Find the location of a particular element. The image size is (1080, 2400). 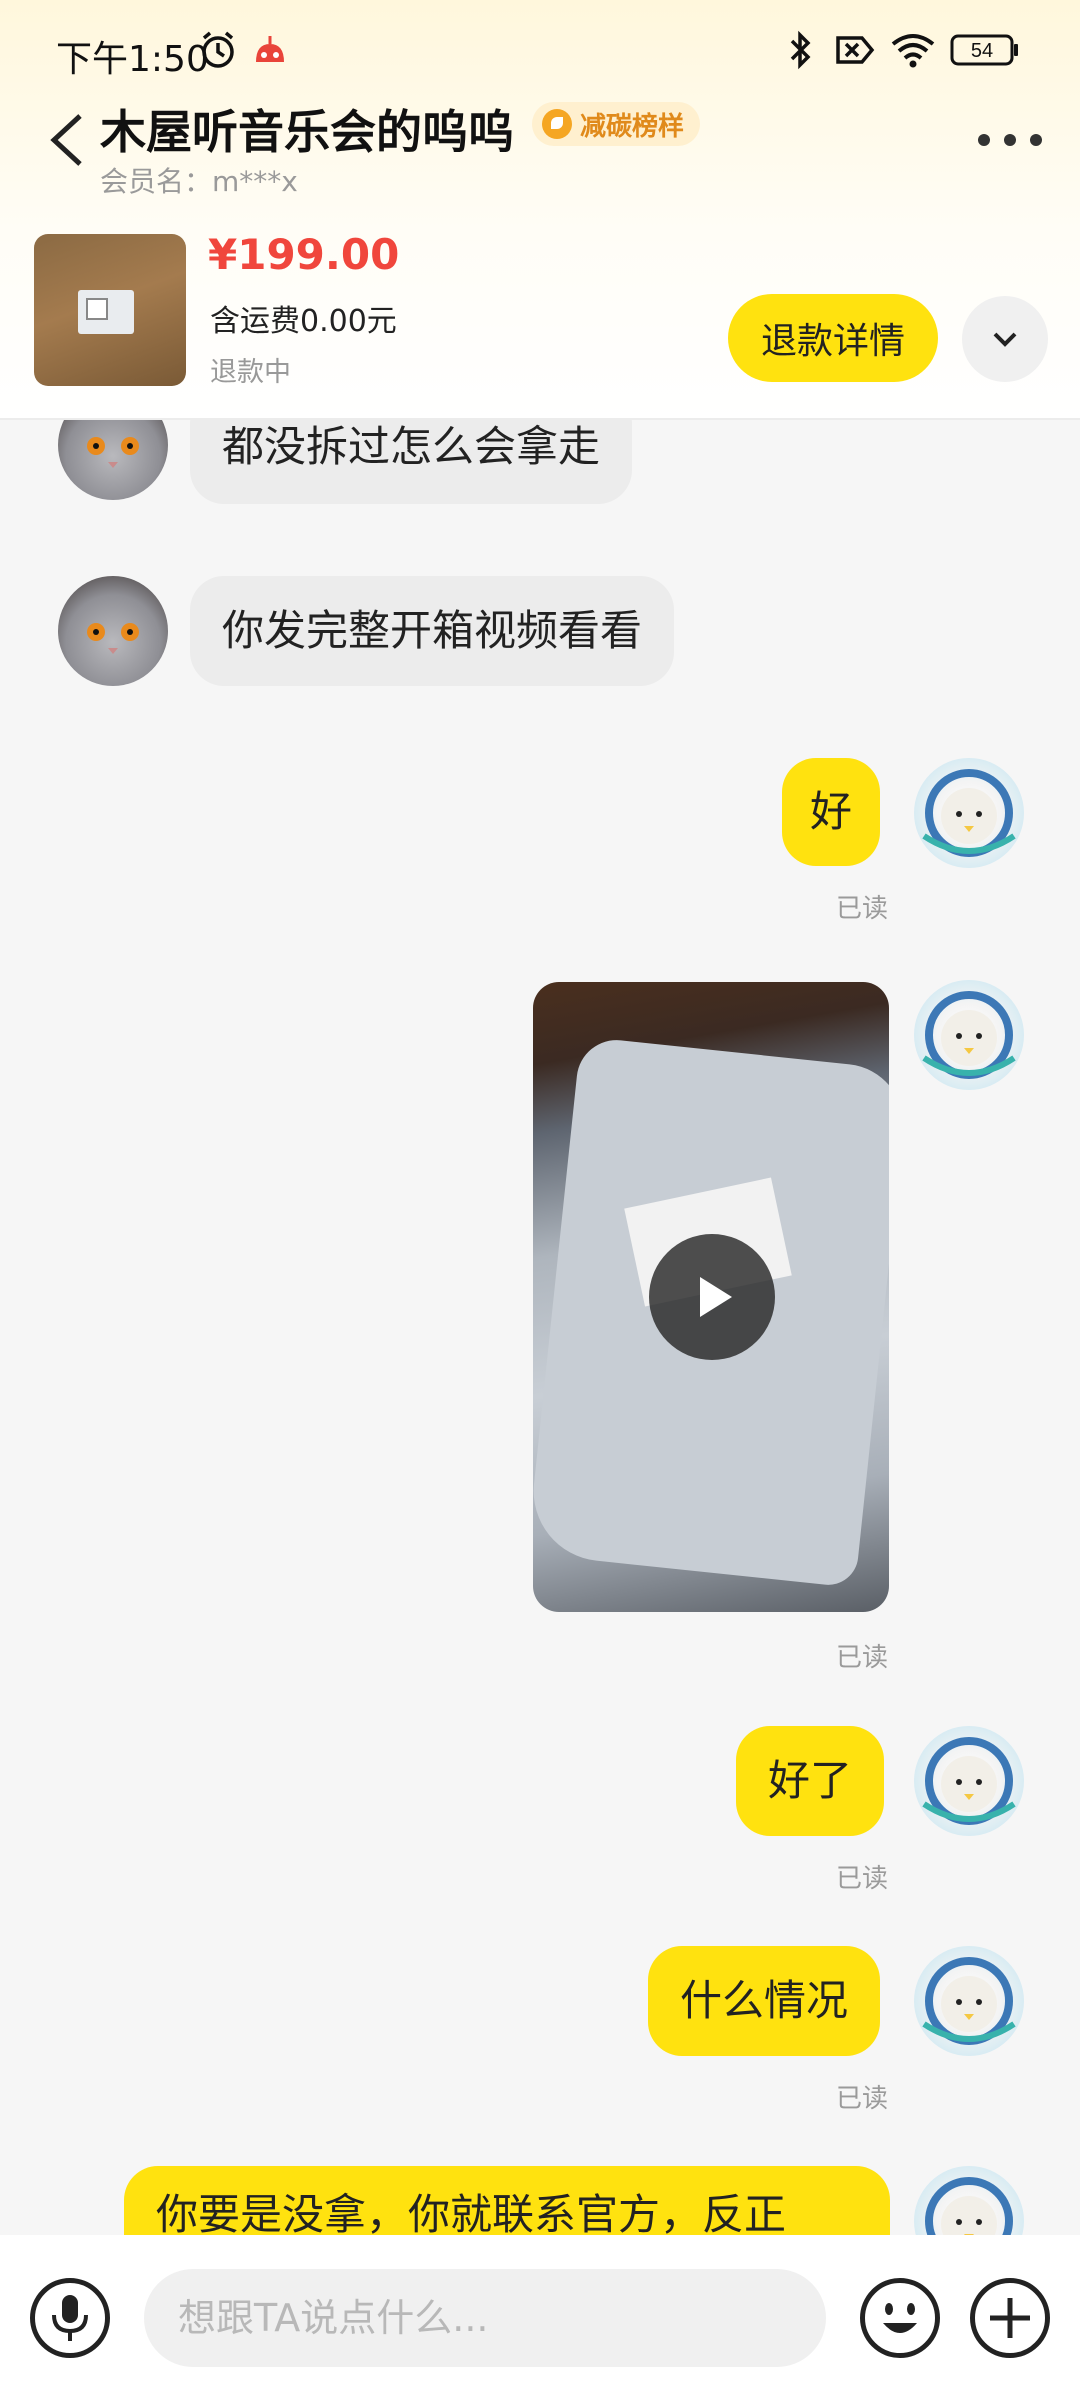

message-input is located at coordinates (485, 2318).